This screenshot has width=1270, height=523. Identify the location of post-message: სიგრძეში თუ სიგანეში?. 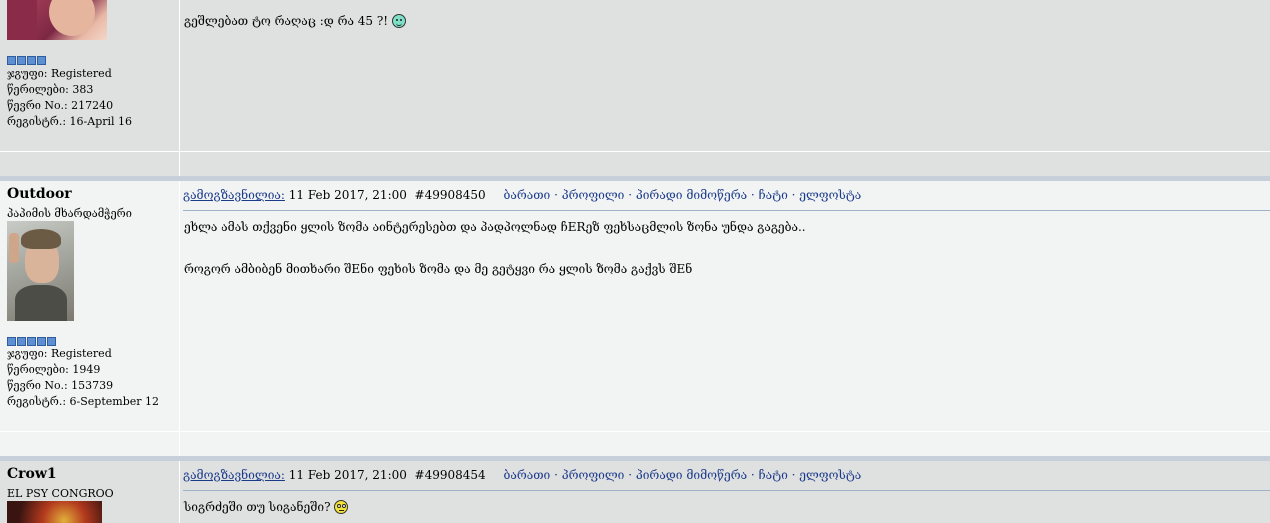
(266, 507).